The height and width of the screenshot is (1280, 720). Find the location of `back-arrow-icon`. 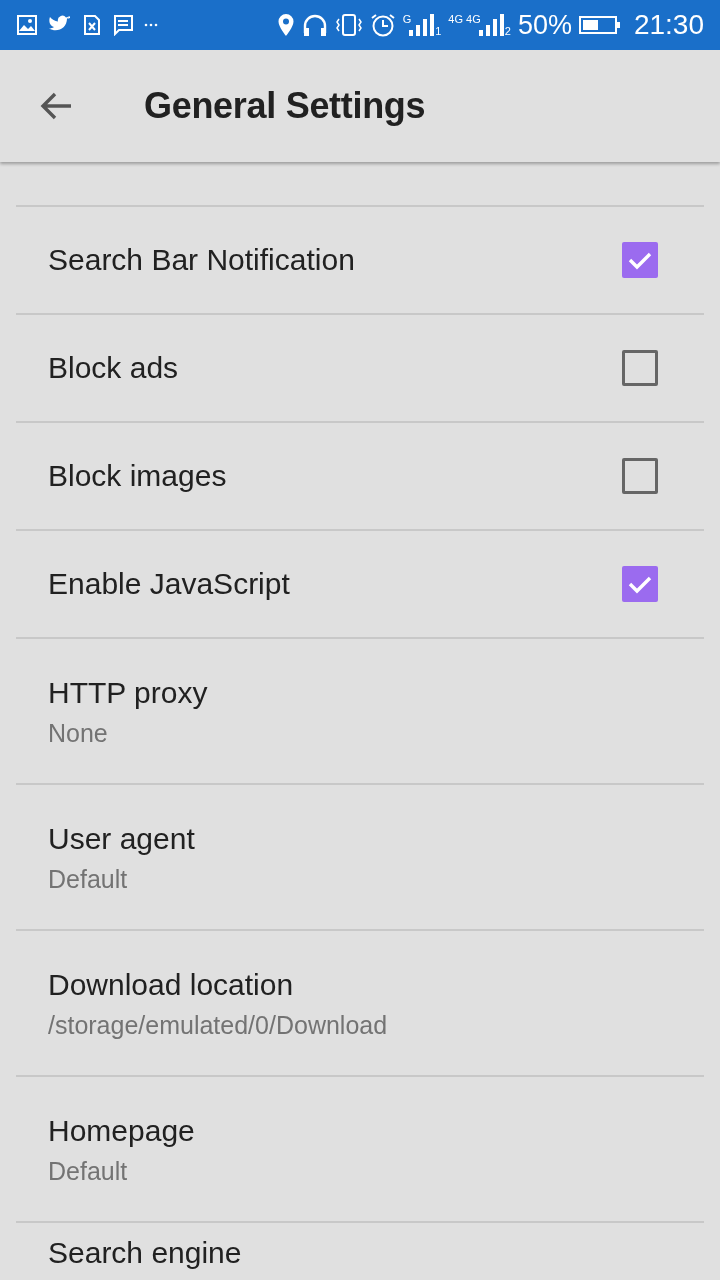

back-arrow-icon is located at coordinates (56, 106).